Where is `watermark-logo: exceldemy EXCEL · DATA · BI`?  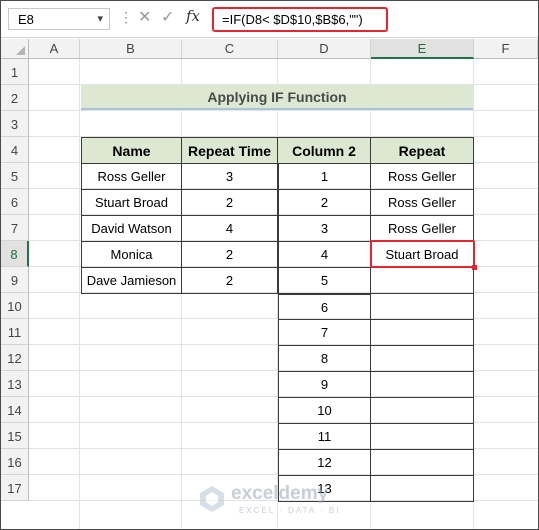 watermark-logo: exceldemy EXCEL · DATA · BI is located at coordinates (272, 501).